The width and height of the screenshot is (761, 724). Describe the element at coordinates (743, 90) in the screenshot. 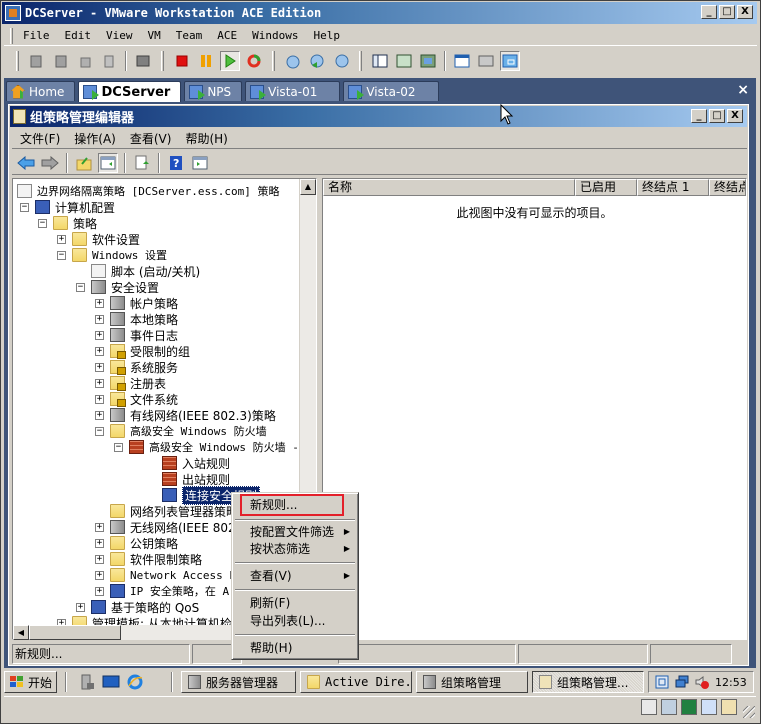

I see `close-tab-icon: ×` at that location.